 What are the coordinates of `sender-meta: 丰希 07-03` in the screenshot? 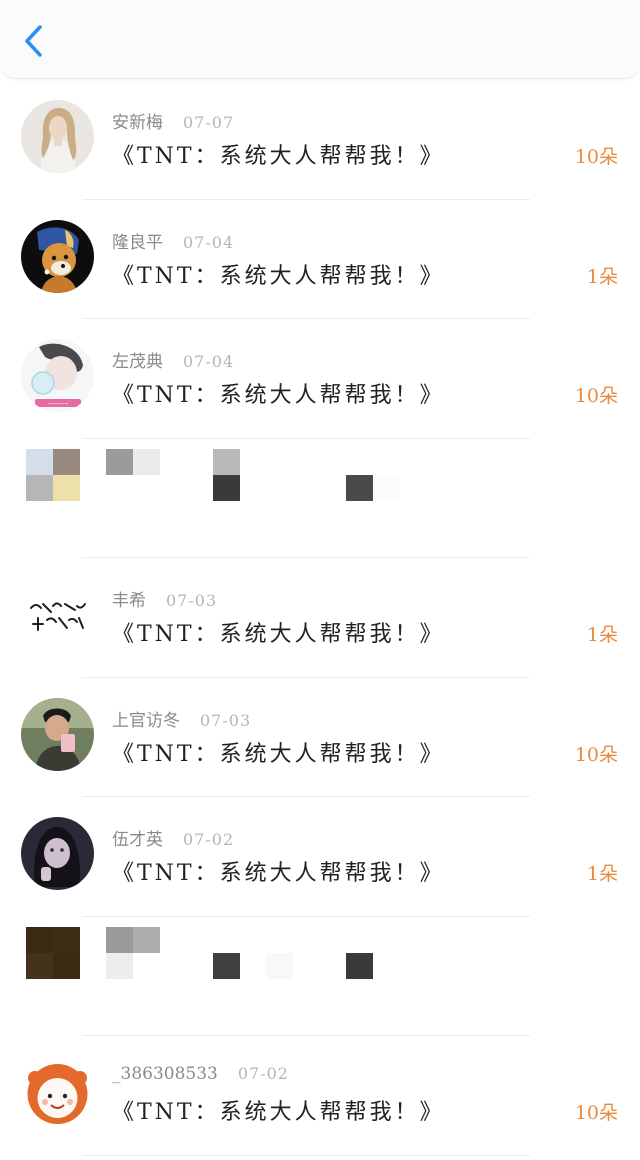 It's located at (164, 598).